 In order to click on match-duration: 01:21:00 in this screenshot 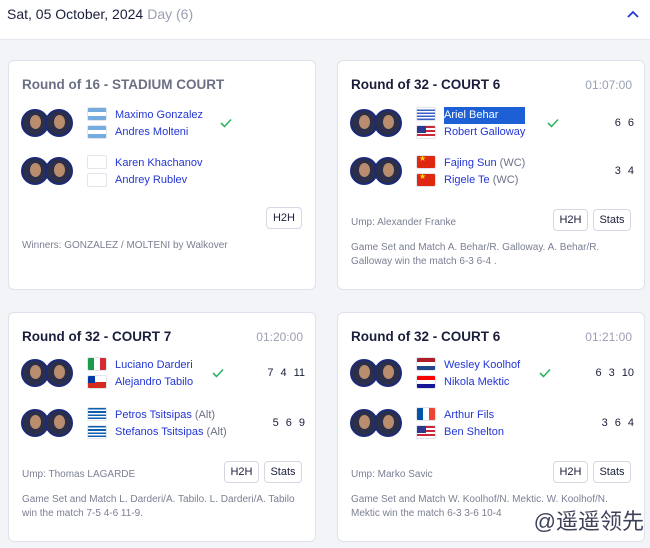, I will do `click(608, 337)`.